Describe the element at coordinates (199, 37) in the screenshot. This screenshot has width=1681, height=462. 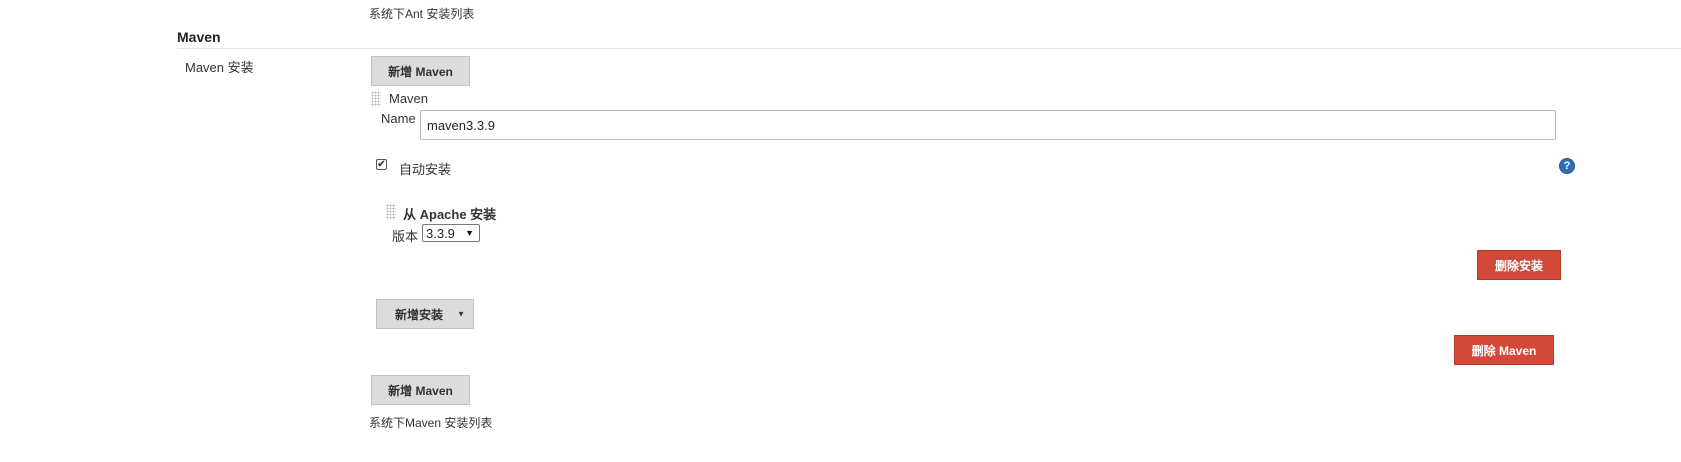
I see `maven-section-title: Maven` at that location.